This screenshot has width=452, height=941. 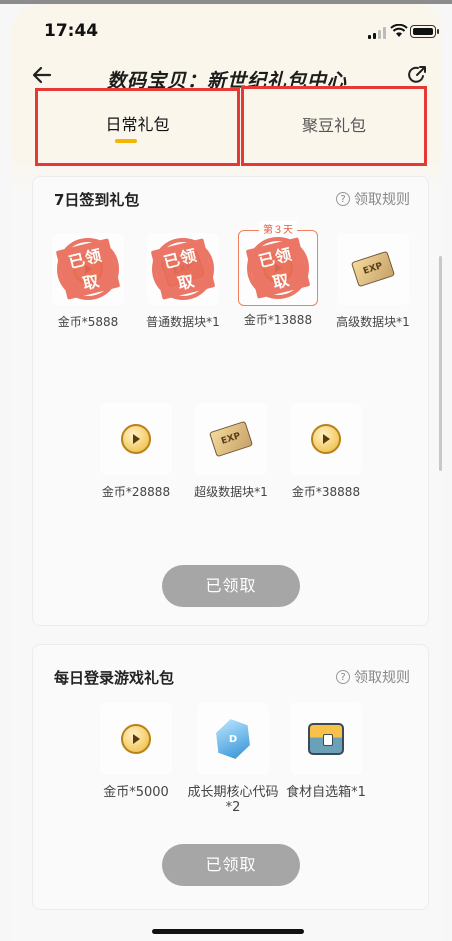 What do you see at coordinates (278, 228) in the screenshot?
I see `current-day-tag: 第３天` at bounding box center [278, 228].